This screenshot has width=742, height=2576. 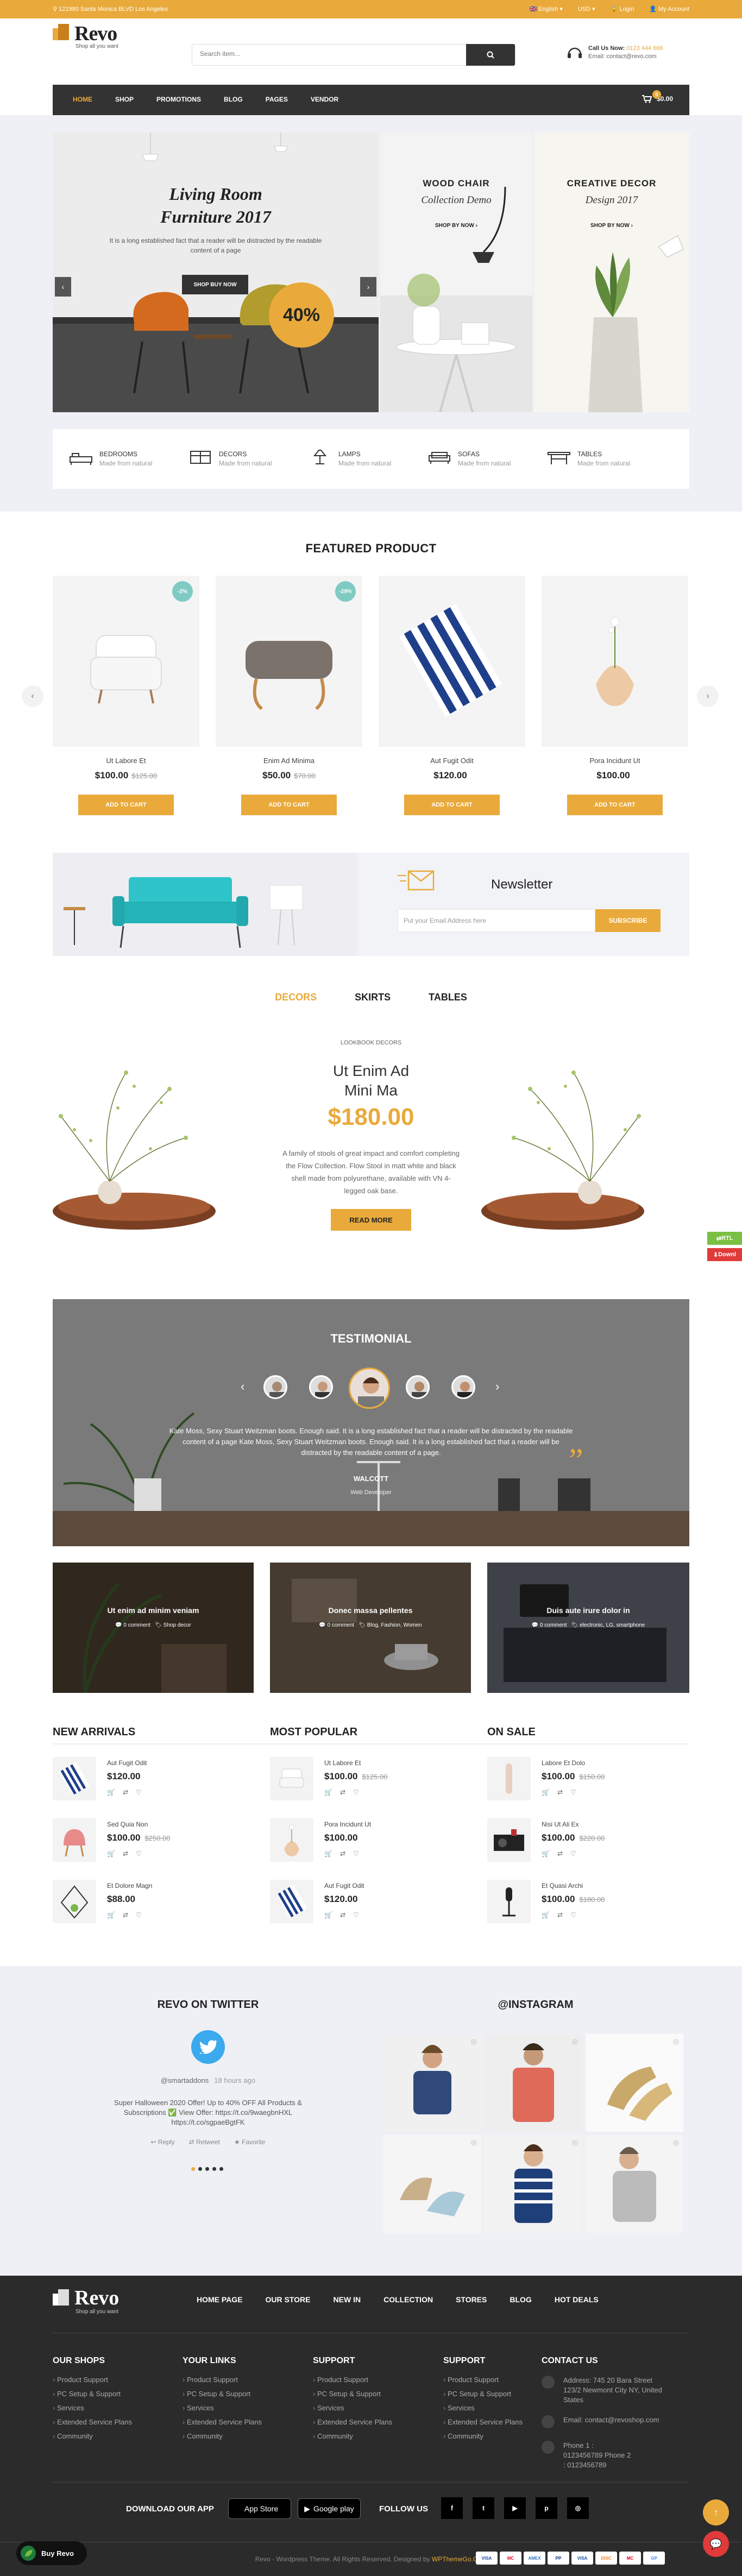 I want to click on product-name: Pora Incidunt Ut, so click(x=347, y=1824).